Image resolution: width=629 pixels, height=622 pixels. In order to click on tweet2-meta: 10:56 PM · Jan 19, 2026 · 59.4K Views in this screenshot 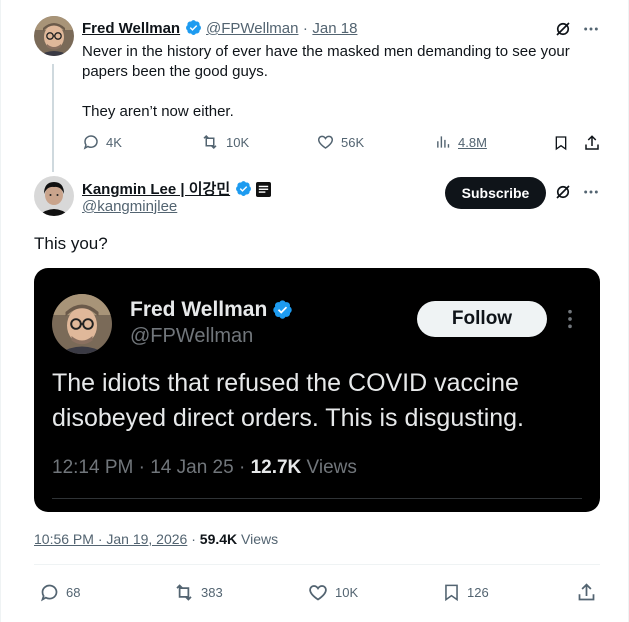, I will do `click(156, 539)`.